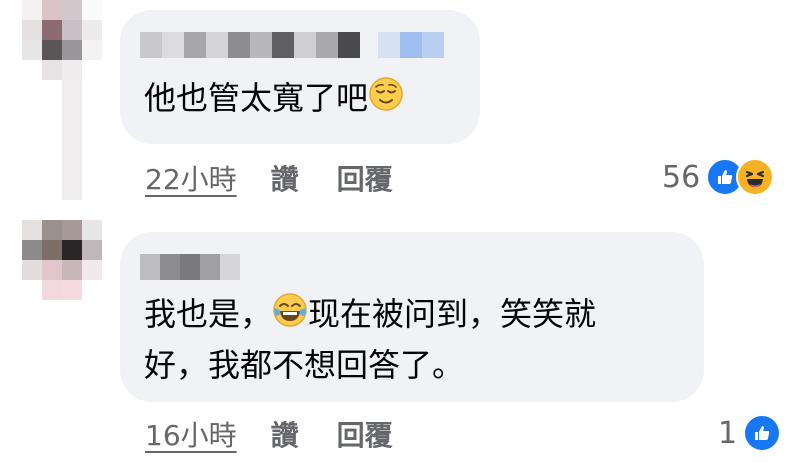 The image size is (800, 463). I want to click on comment-text: 他也管太寬了吧, so click(274, 99).